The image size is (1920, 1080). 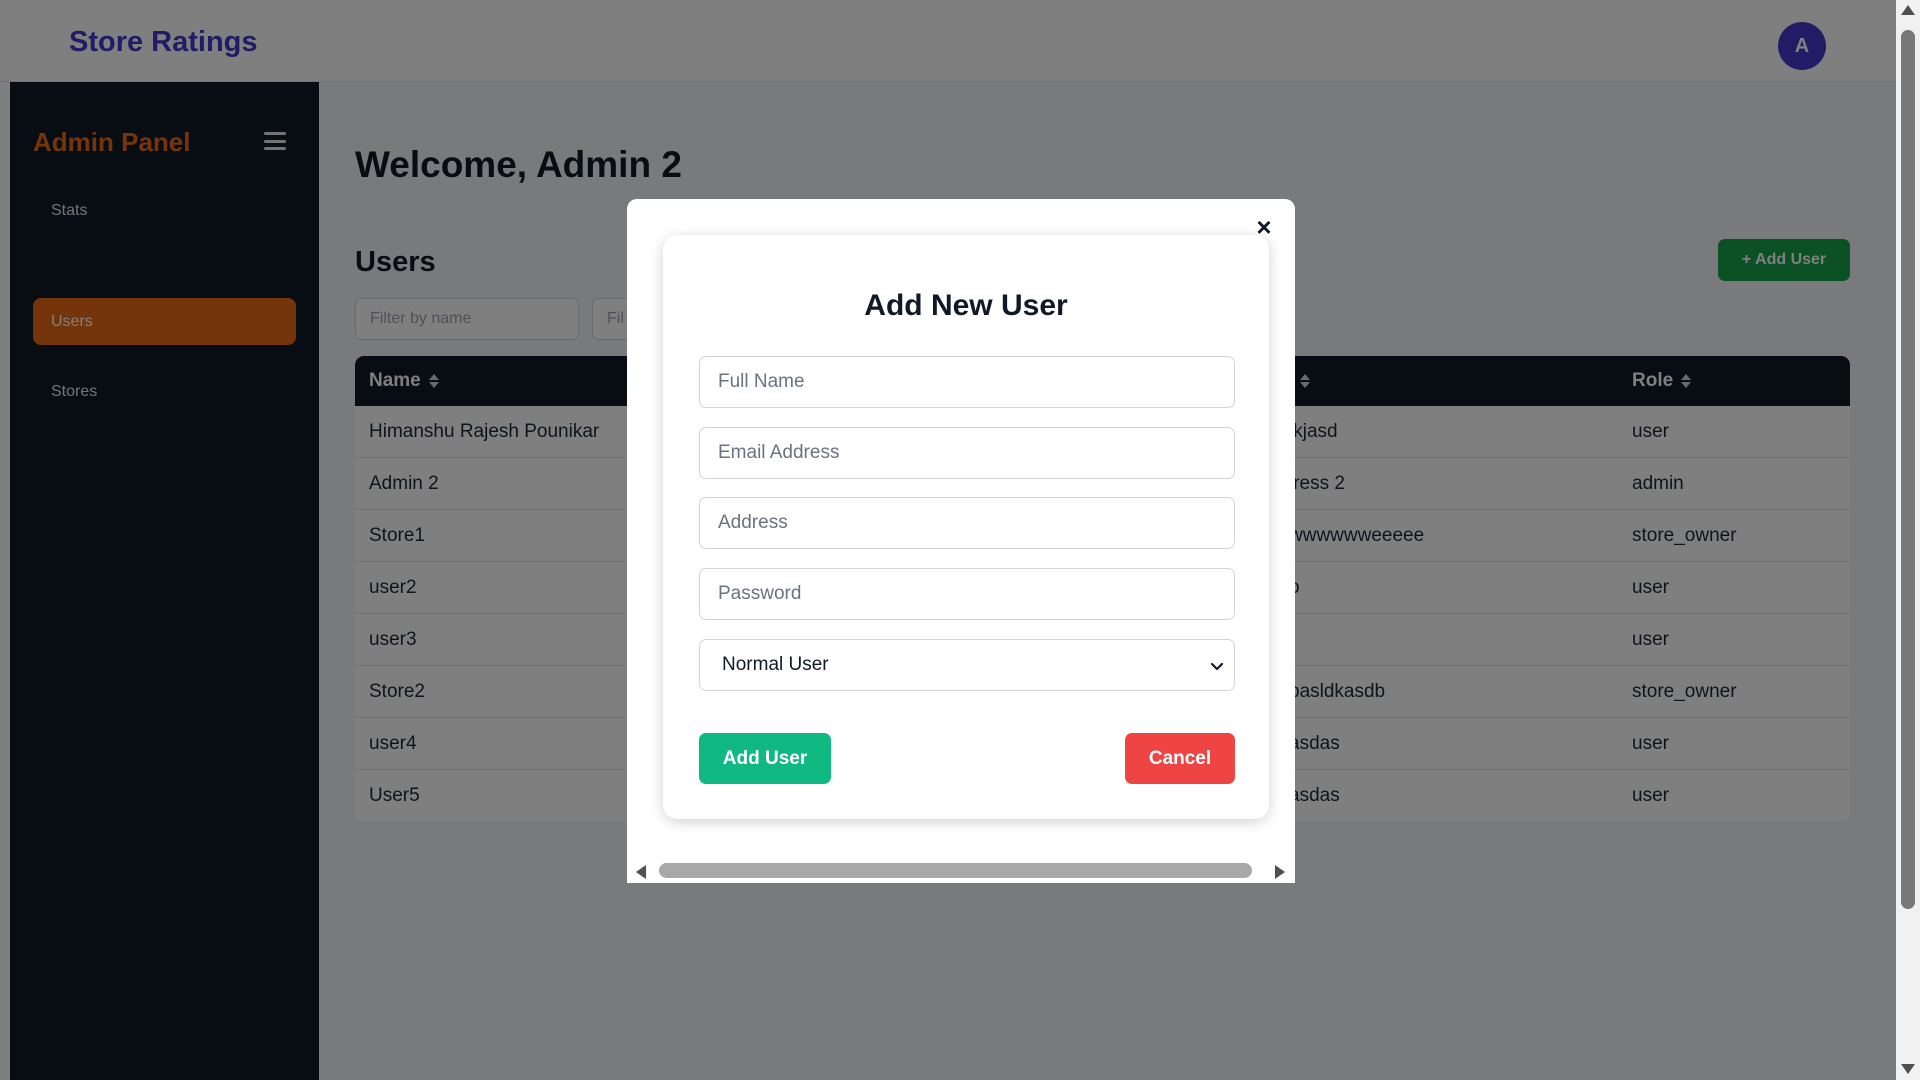 What do you see at coordinates (967, 523) in the screenshot?
I see `address-input` at bounding box center [967, 523].